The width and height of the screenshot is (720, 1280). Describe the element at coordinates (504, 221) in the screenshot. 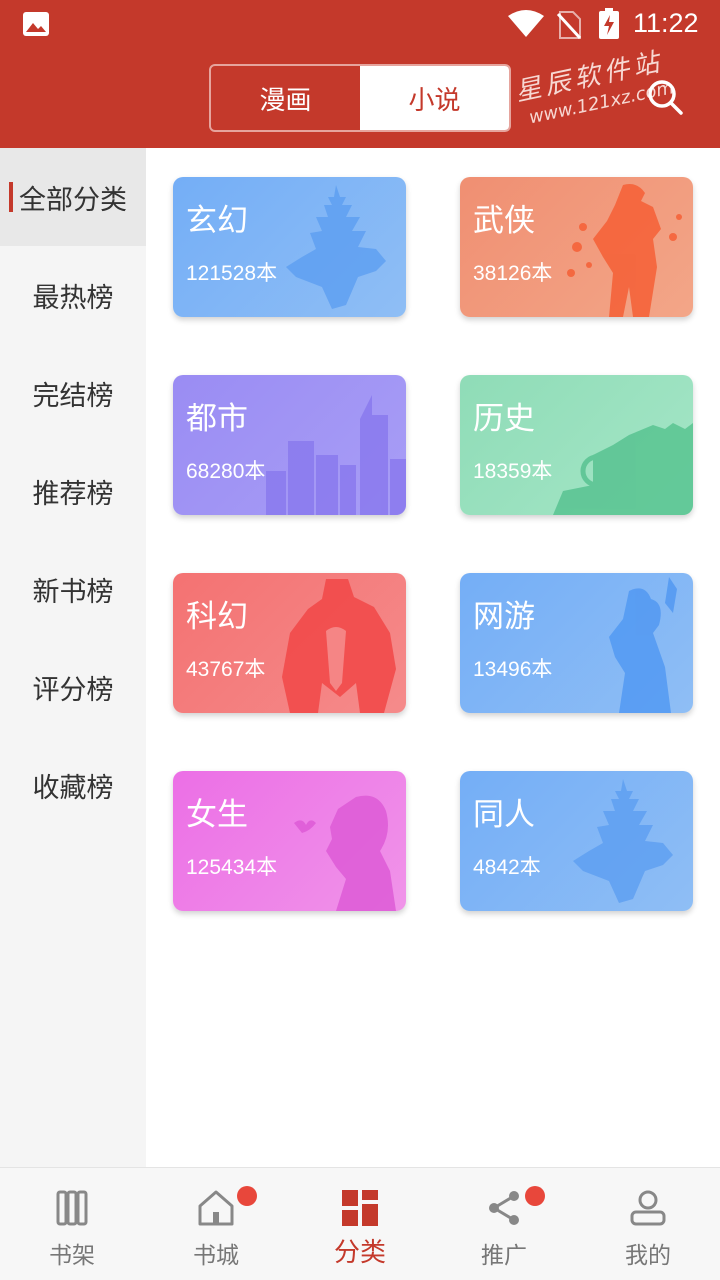

I see `category-title: 武侠` at that location.